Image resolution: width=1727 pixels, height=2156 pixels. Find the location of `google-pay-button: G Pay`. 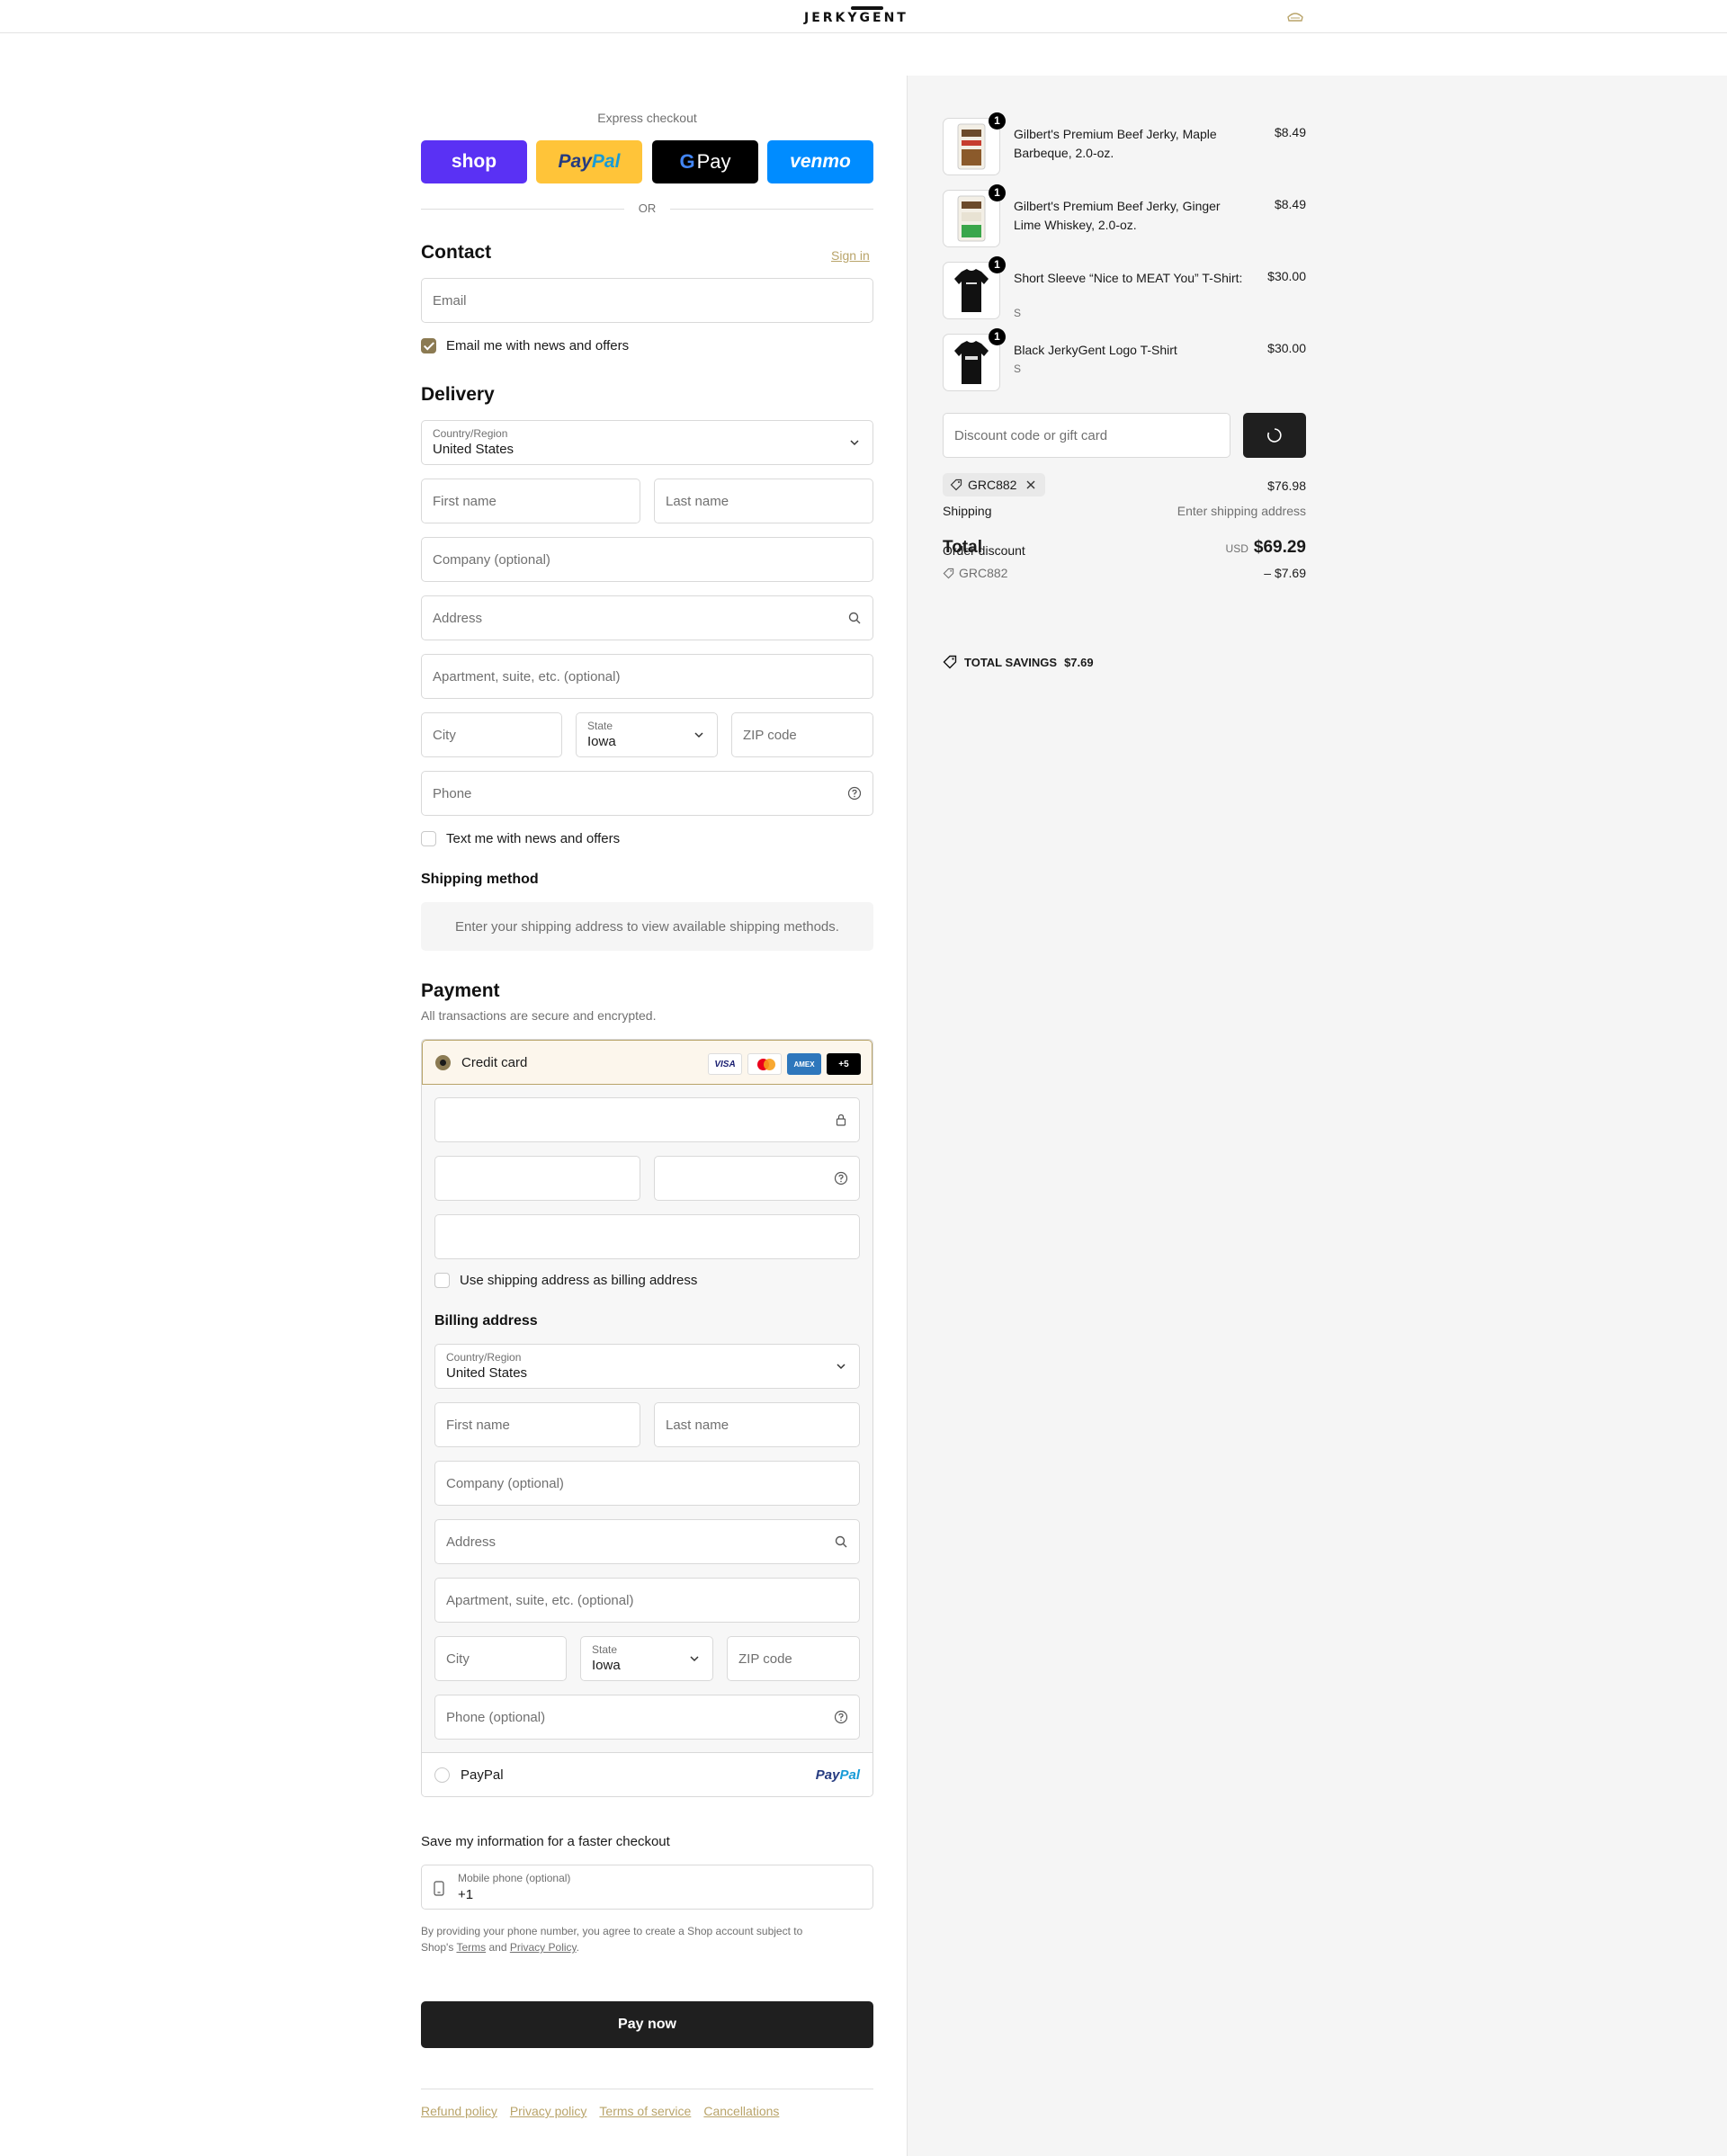

google-pay-button: G Pay is located at coordinates (705, 161).